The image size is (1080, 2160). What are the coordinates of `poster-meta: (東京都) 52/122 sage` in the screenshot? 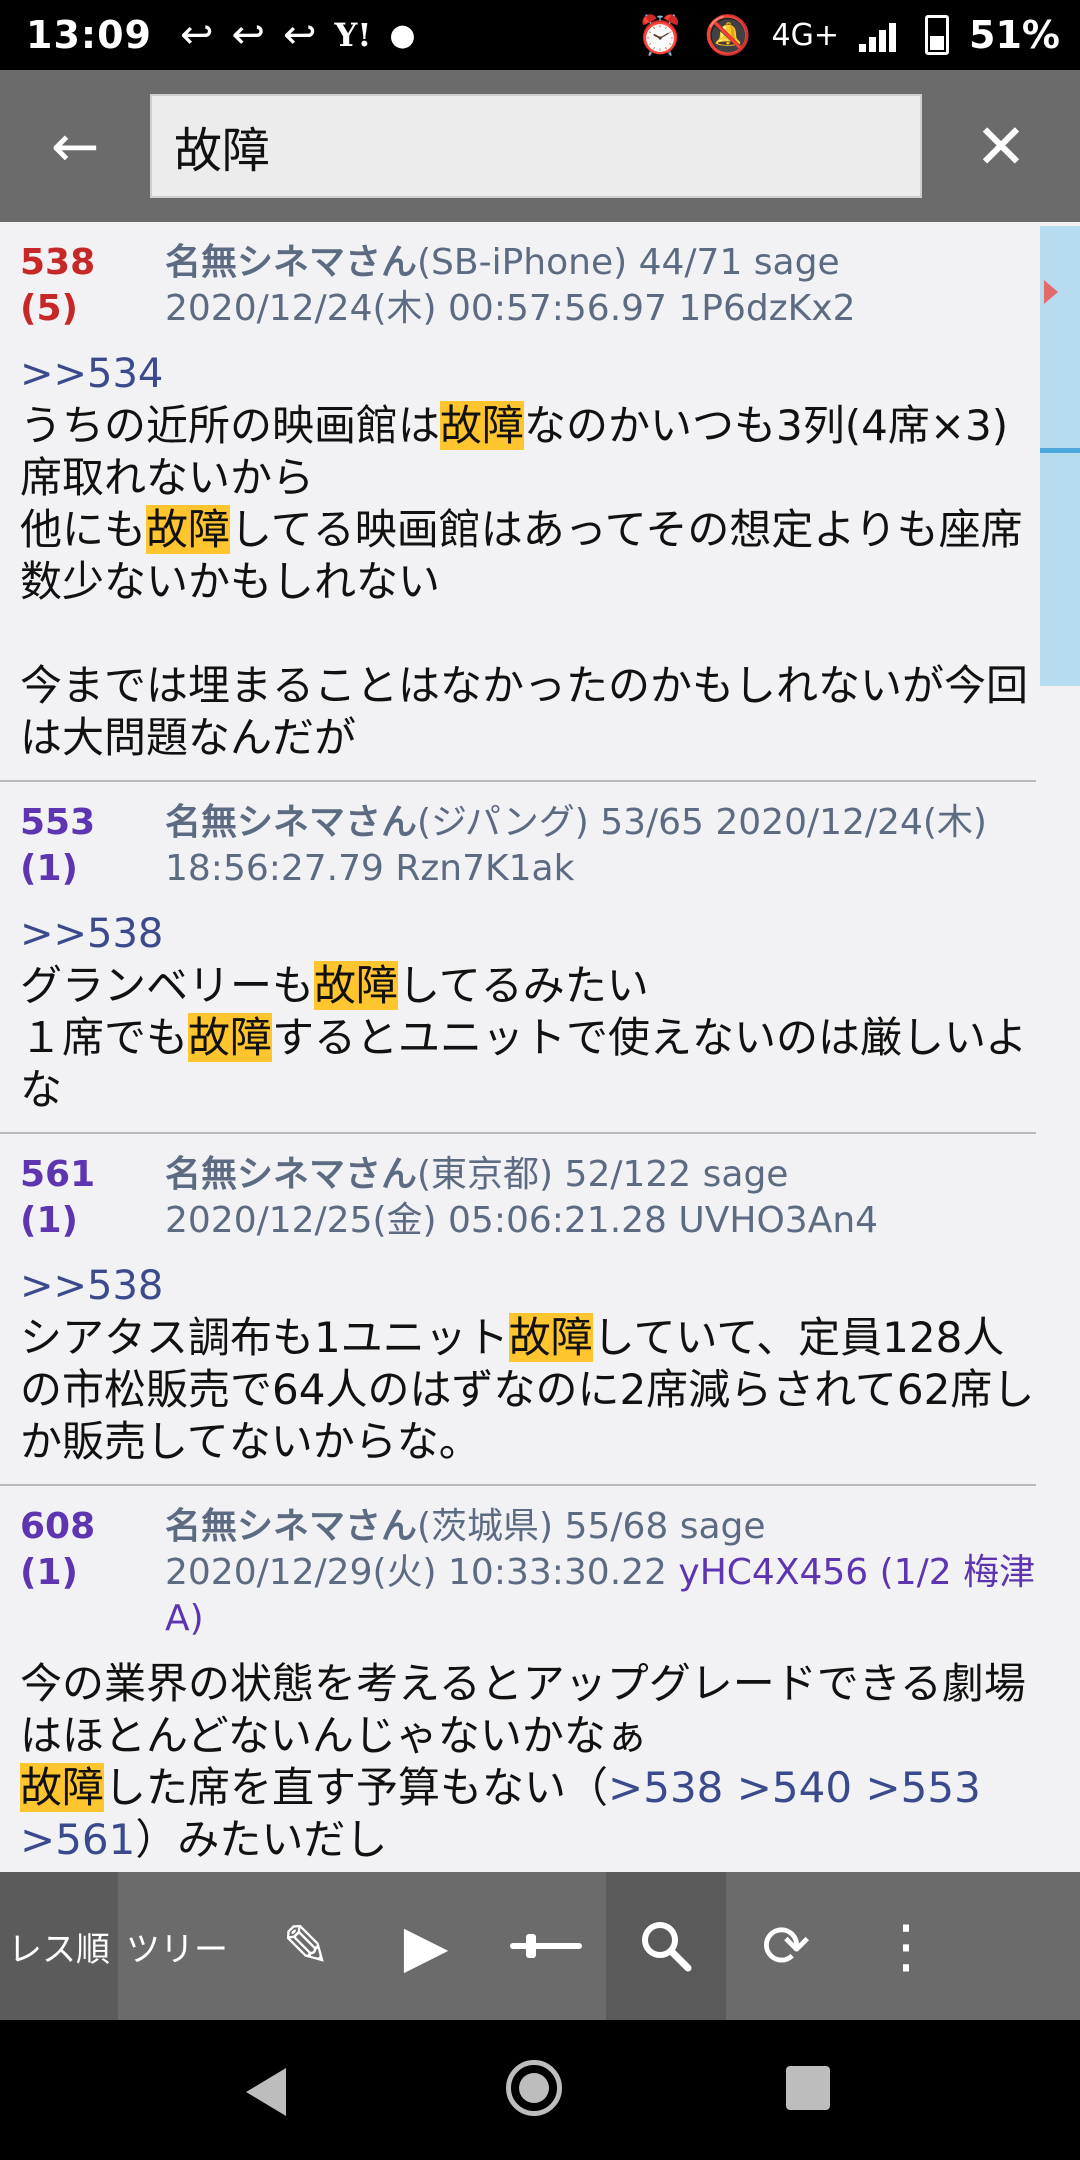 It's located at (603, 1174).